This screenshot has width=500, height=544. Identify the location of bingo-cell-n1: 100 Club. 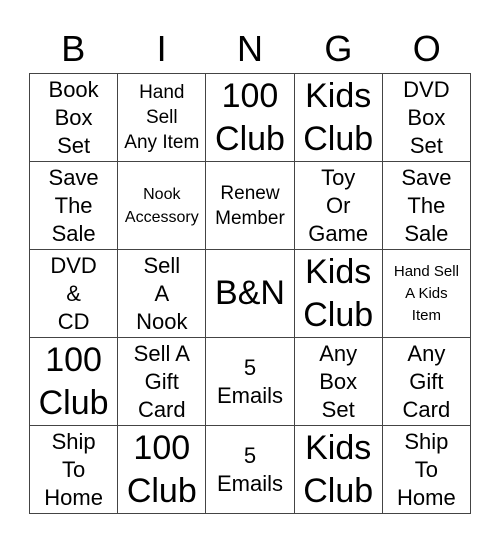
(250, 118).